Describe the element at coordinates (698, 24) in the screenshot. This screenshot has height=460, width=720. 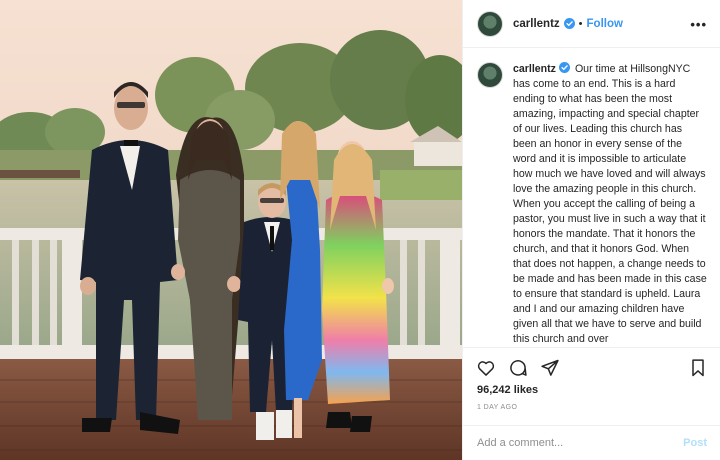
I see `more-options-icon: •••` at that location.